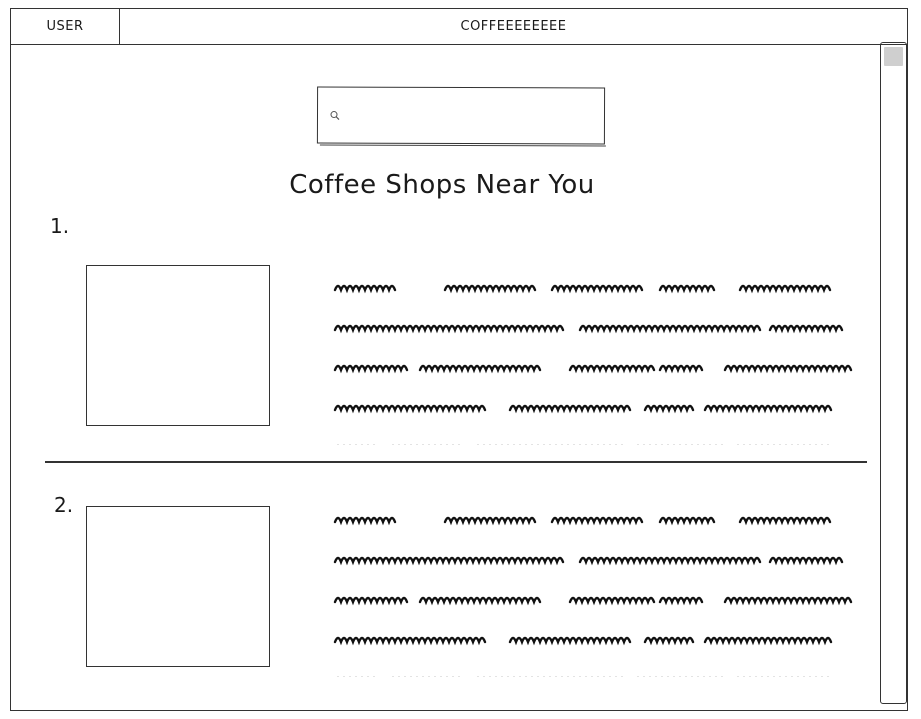 This screenshot has width=921, height=719. I want to click on app-title: COFFEEEEEEEE, so click(513, 26).